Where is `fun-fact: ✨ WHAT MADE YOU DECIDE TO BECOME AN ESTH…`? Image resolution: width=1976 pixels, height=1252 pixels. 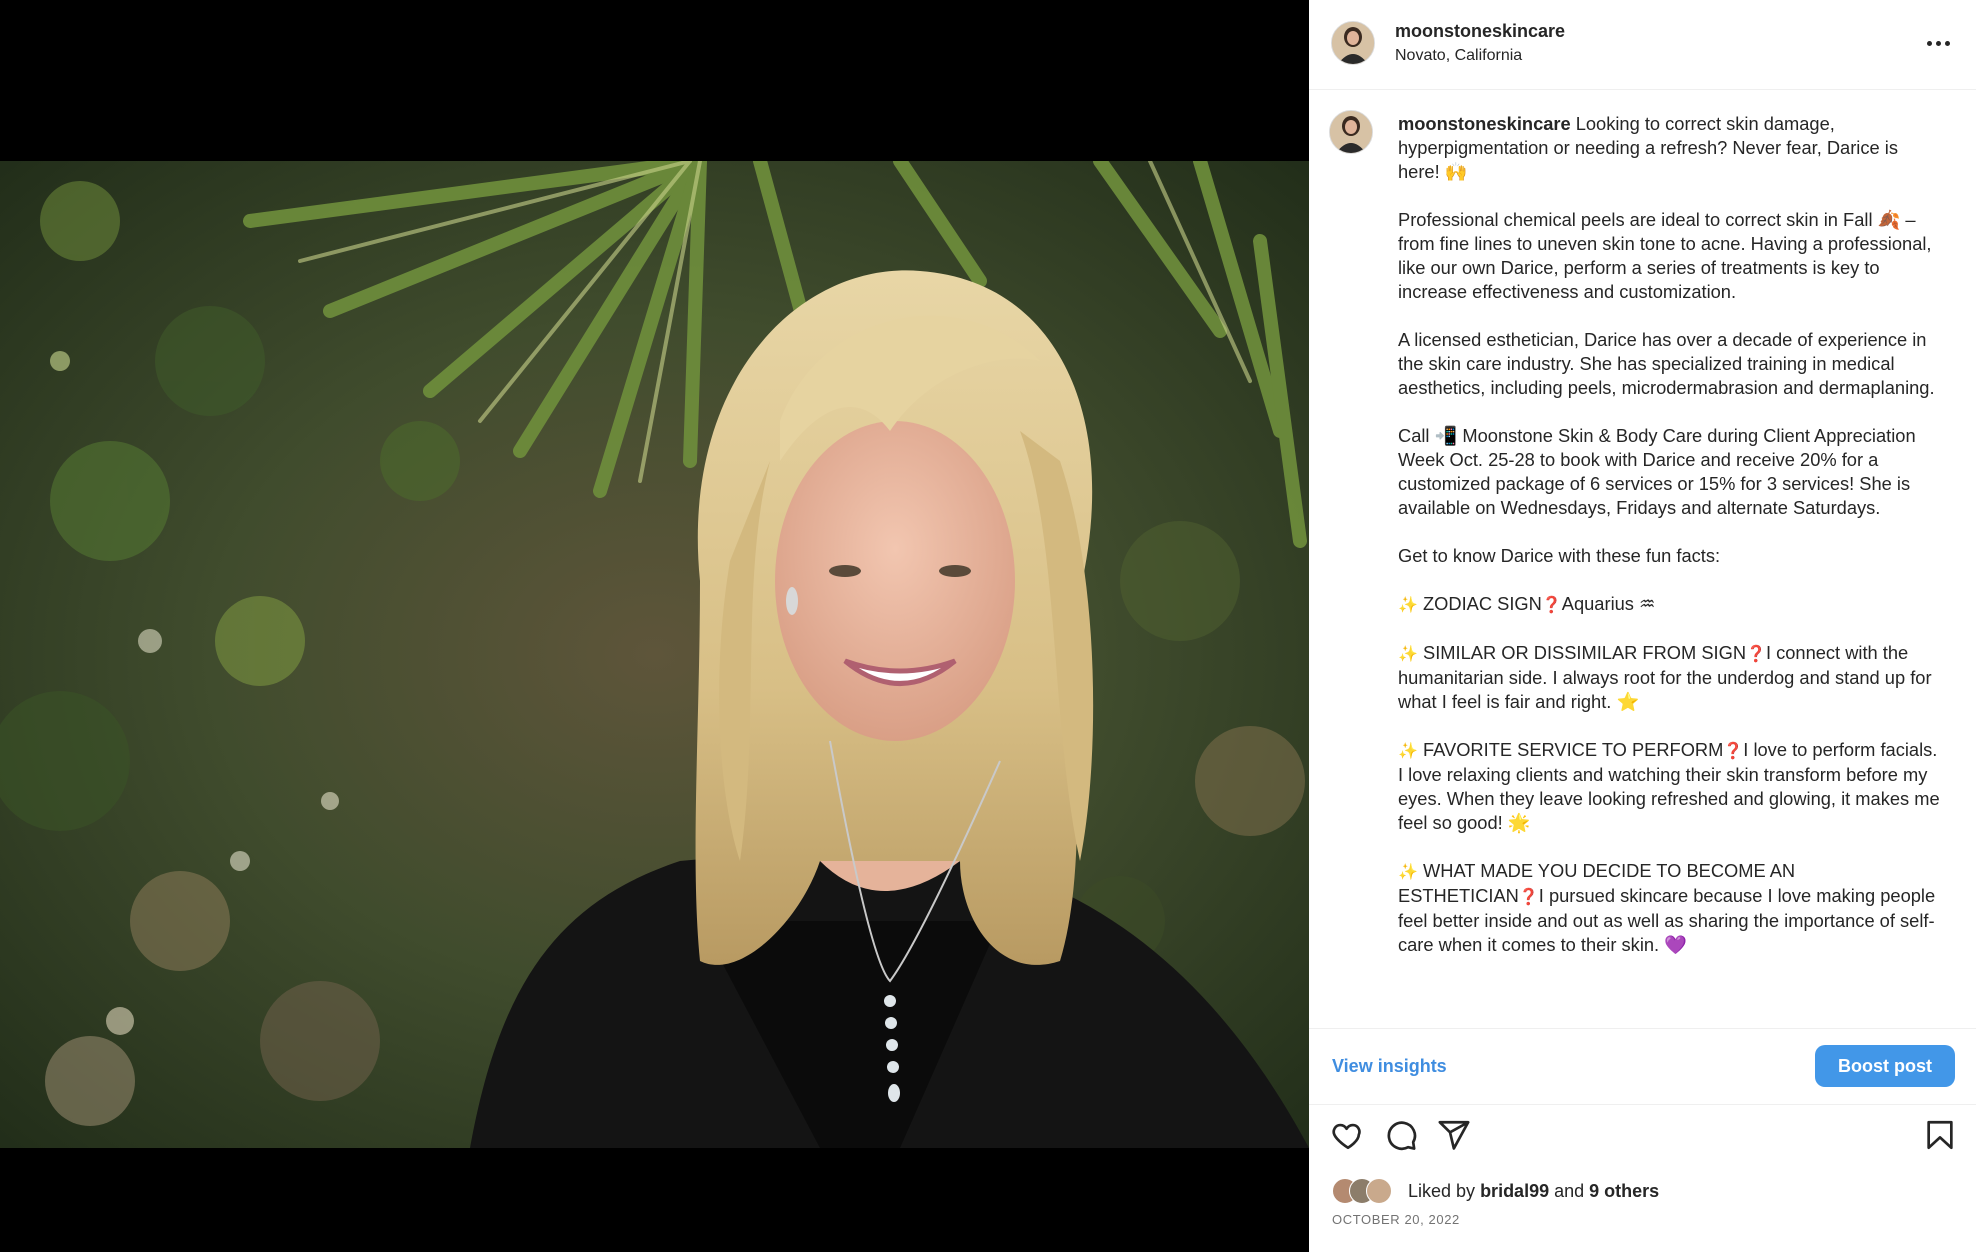
fun-fact: ✨ WHAT MADE YOU DECIDE TO BECOME AN ESTH… is located at coordinates (1670, 908).